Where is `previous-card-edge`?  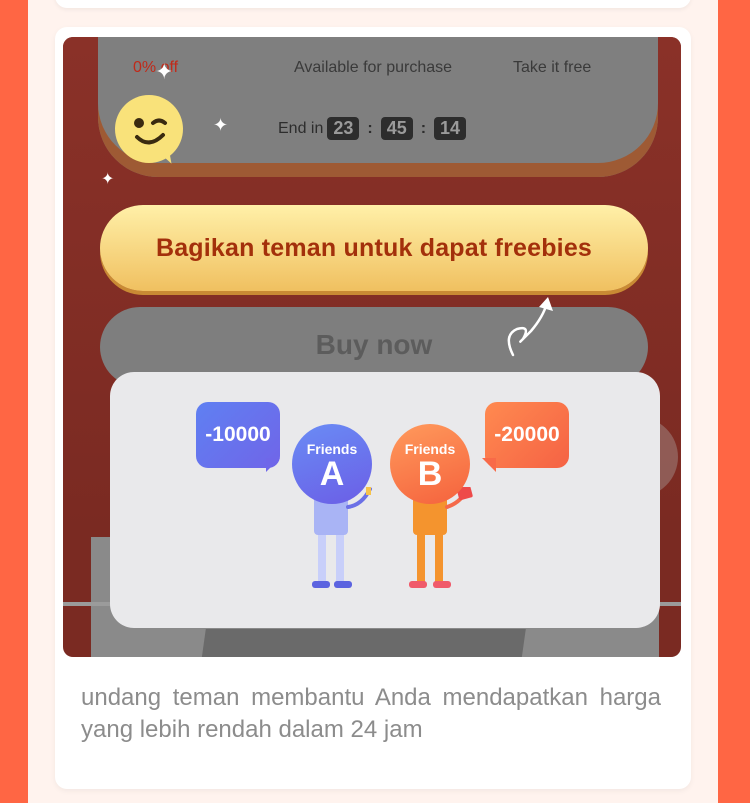
previous-card-edge is located at coordinates (373, 4).